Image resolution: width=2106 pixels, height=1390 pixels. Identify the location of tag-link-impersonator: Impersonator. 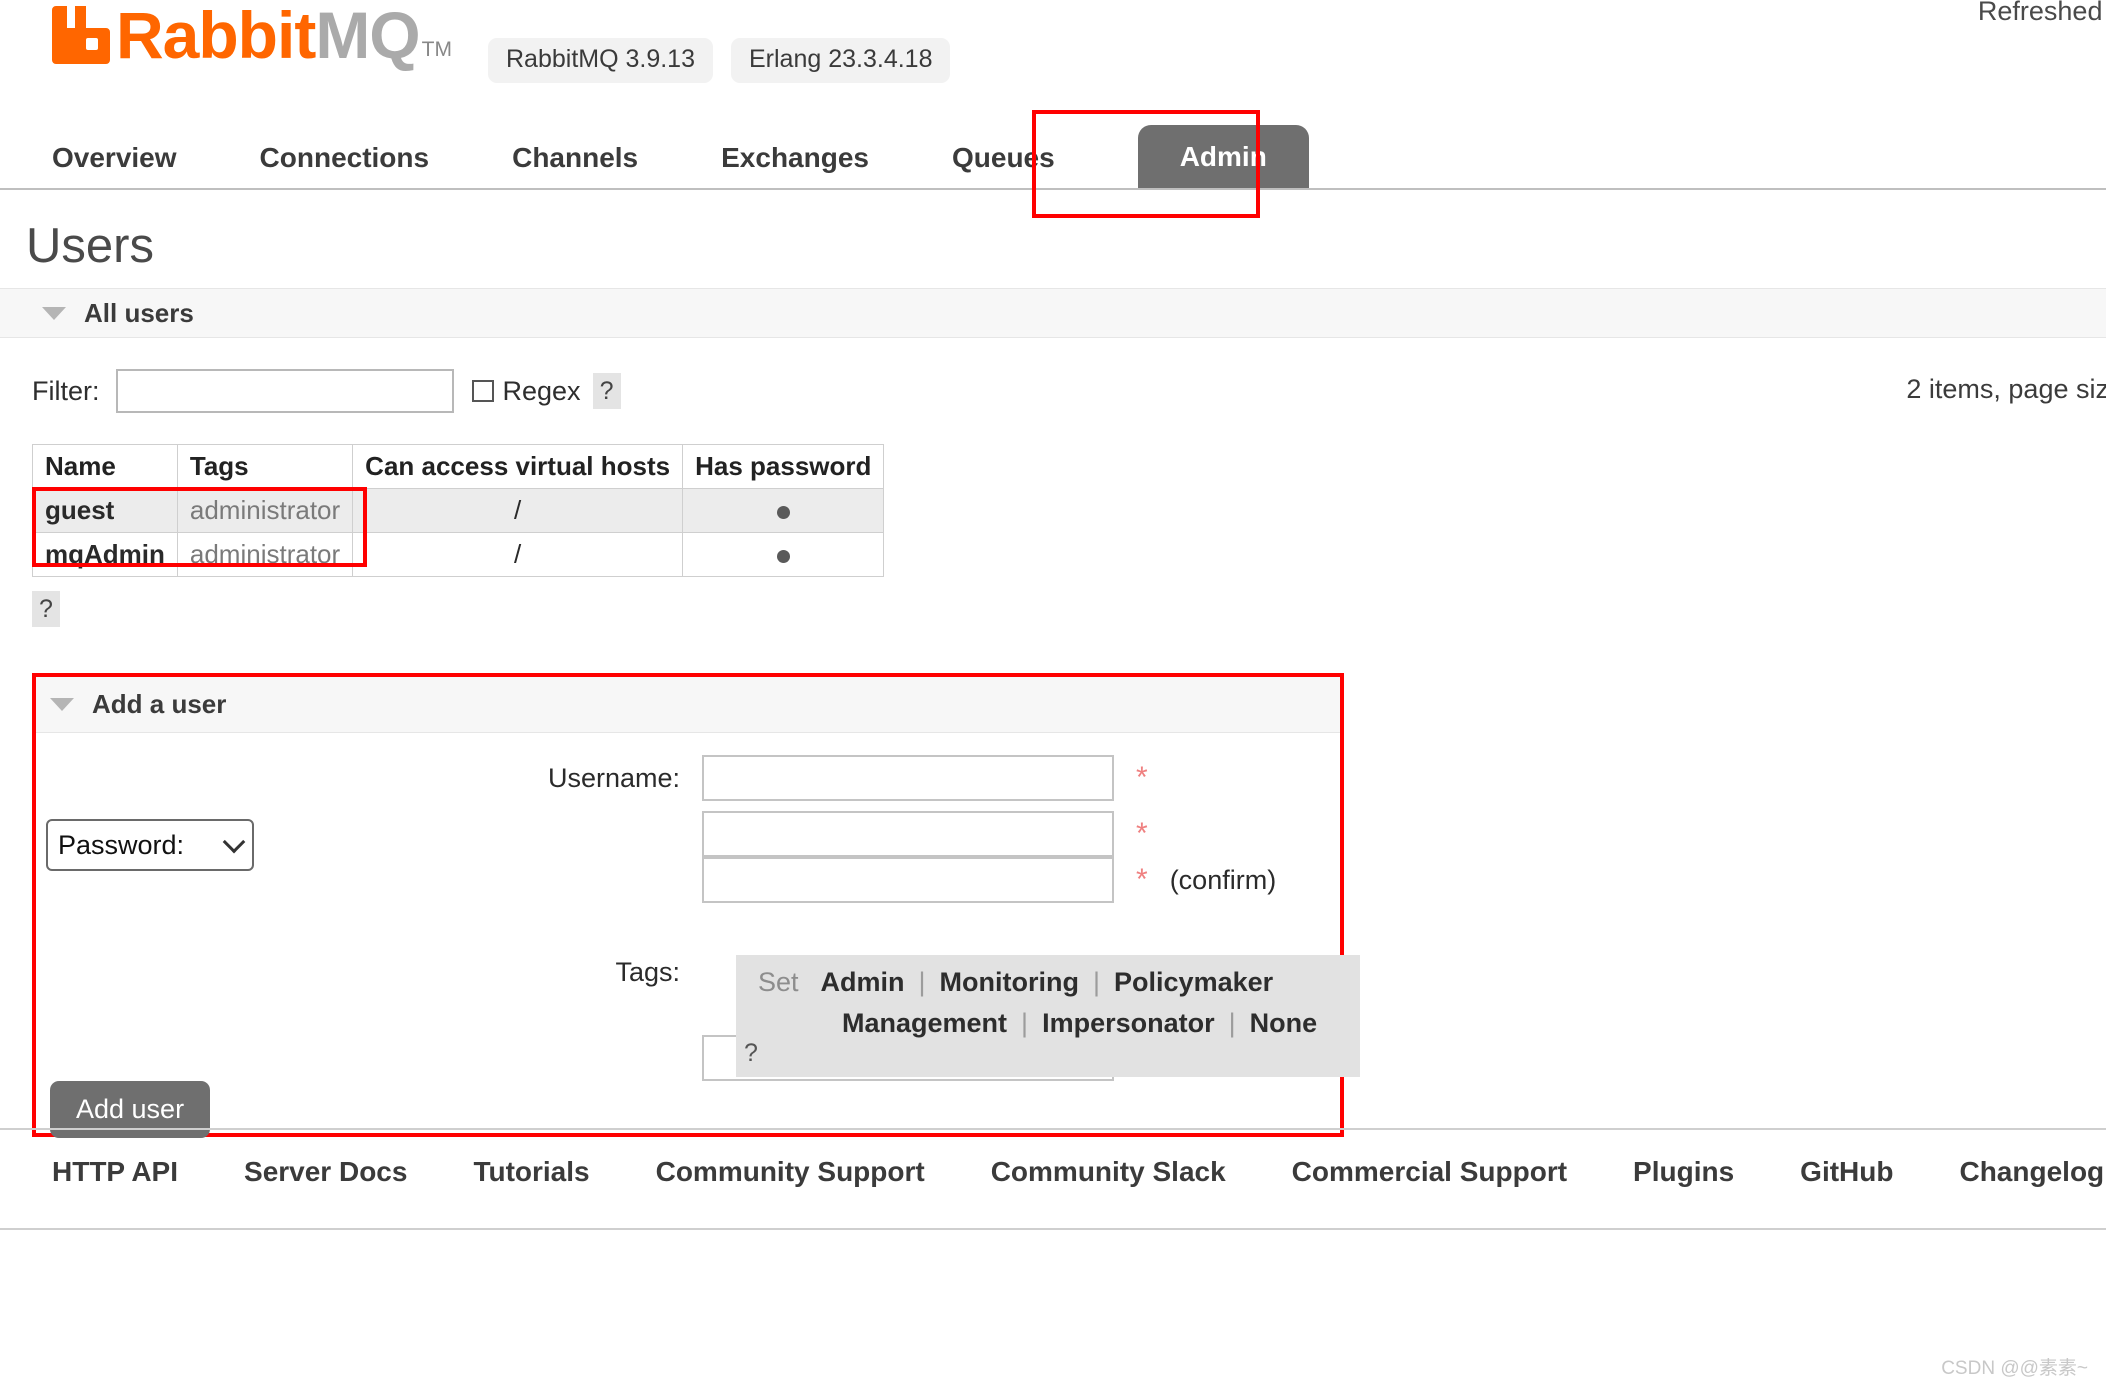
(1128, 1023).